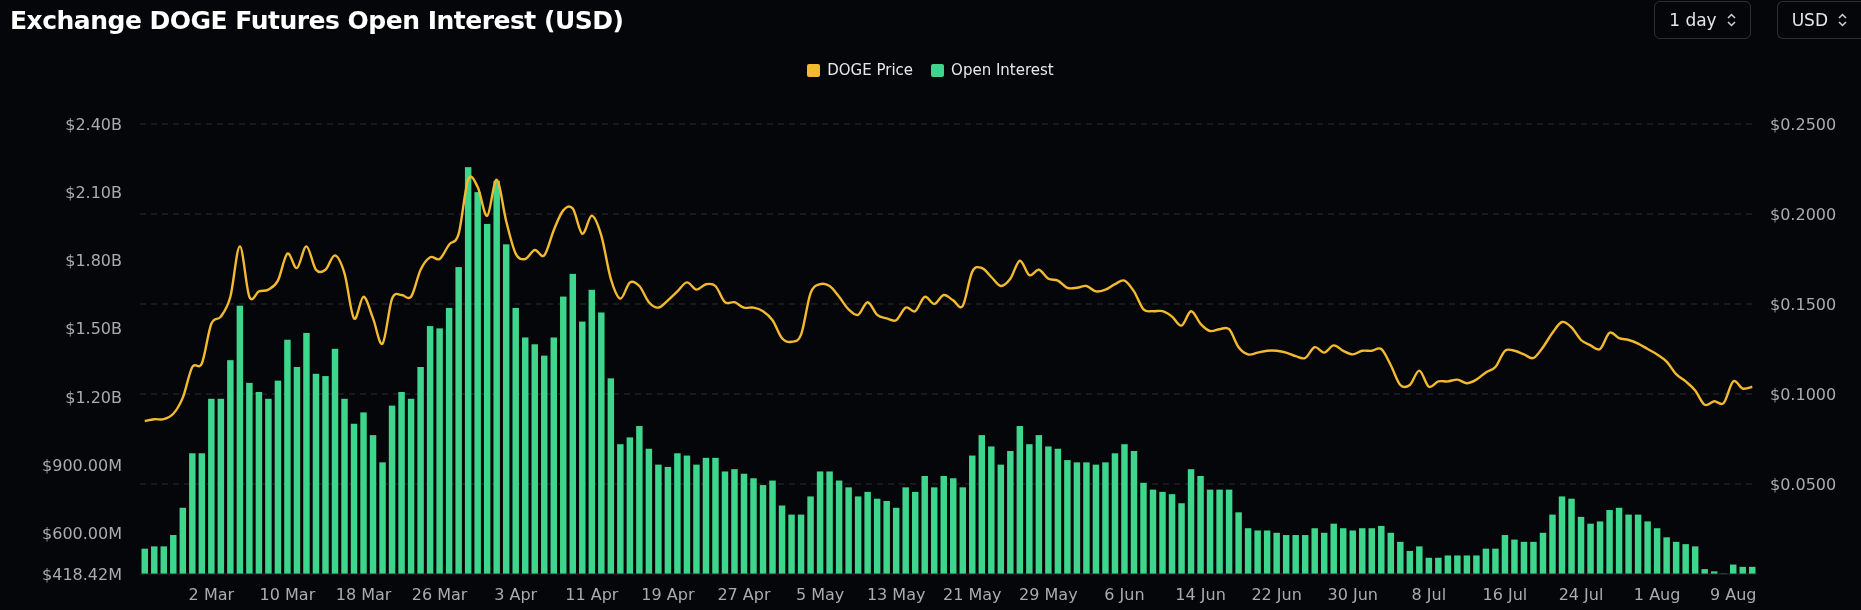 This screenshot has height=610, width=1861. I want to click on x-axis-label: 16 Jul, so click(1505, 594).